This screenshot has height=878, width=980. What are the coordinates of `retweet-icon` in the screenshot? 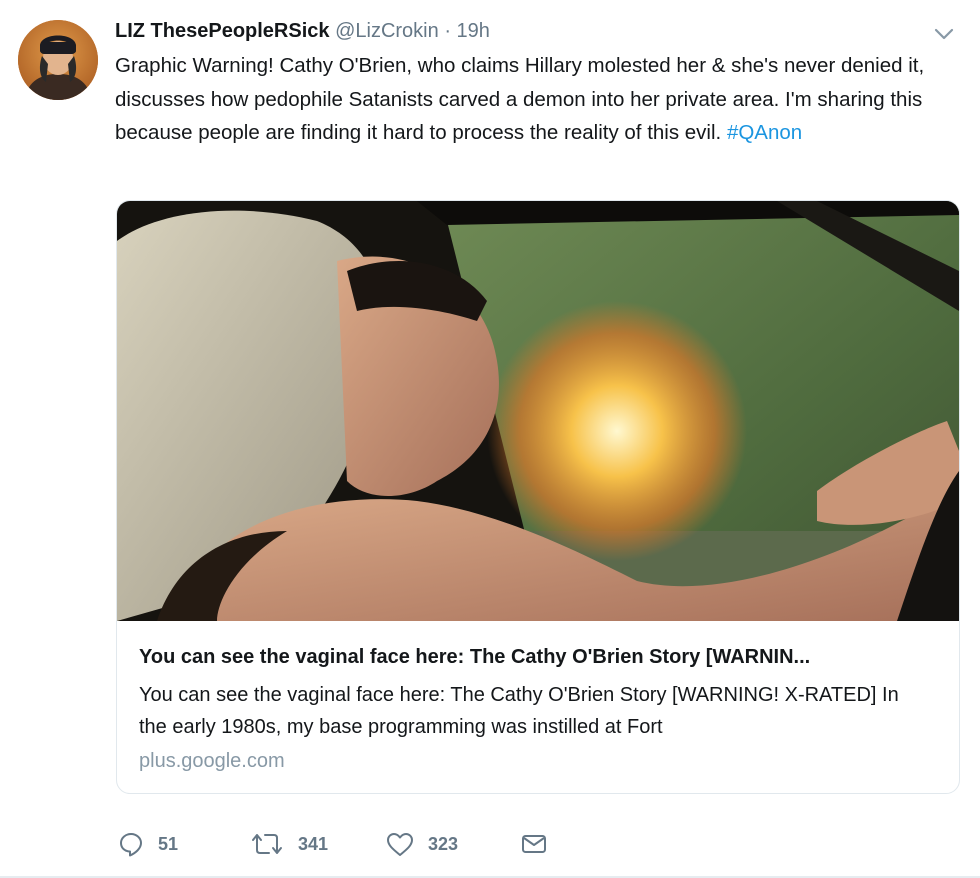 It's located at (267, 844).